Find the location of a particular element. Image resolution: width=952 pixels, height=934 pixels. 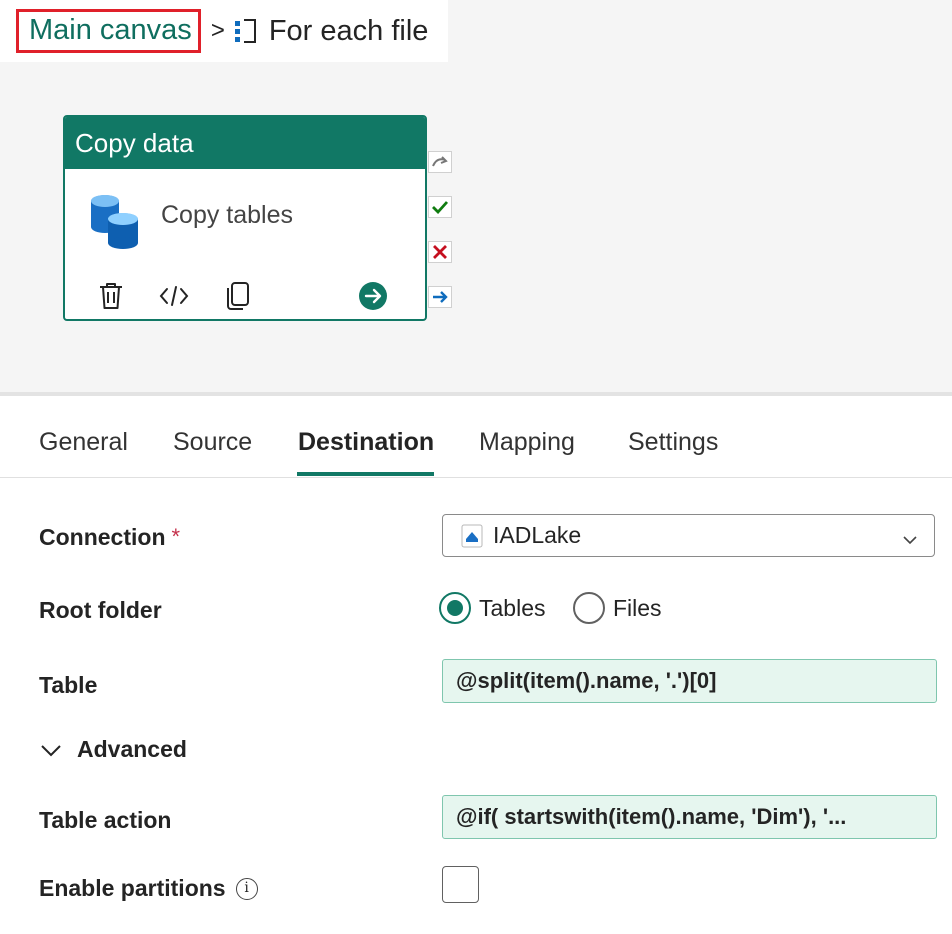

tab-mapping: Mapping is located at coordinates (527, 442).